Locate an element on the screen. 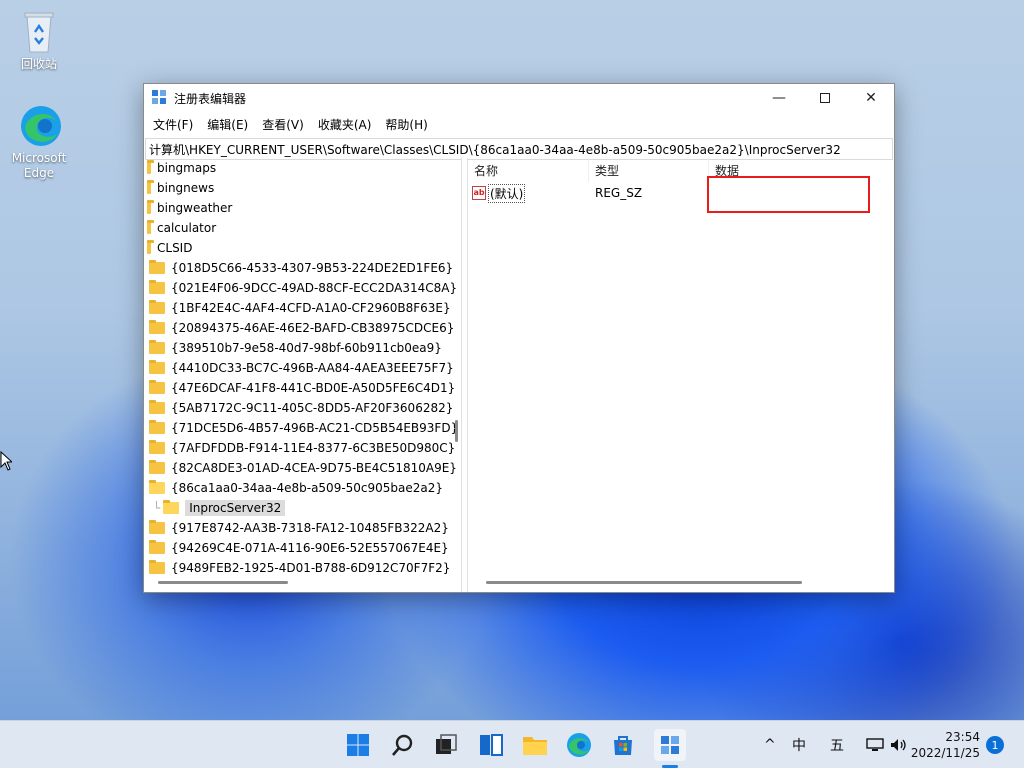  tree-item: {71DCE5D6-4B57-496B-AC21-CD5B54EB93FD} is located at coordinates (302, 428).